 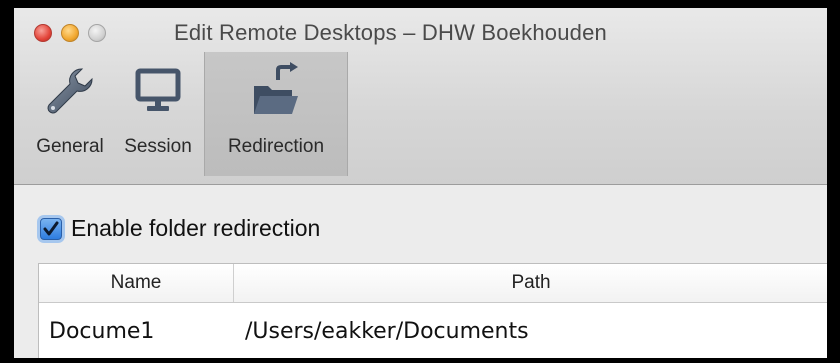 What do you see at coordinates (102, 331) in the screenshot?
I see `cell-name: Docume1` at bounding box center [102, 331].